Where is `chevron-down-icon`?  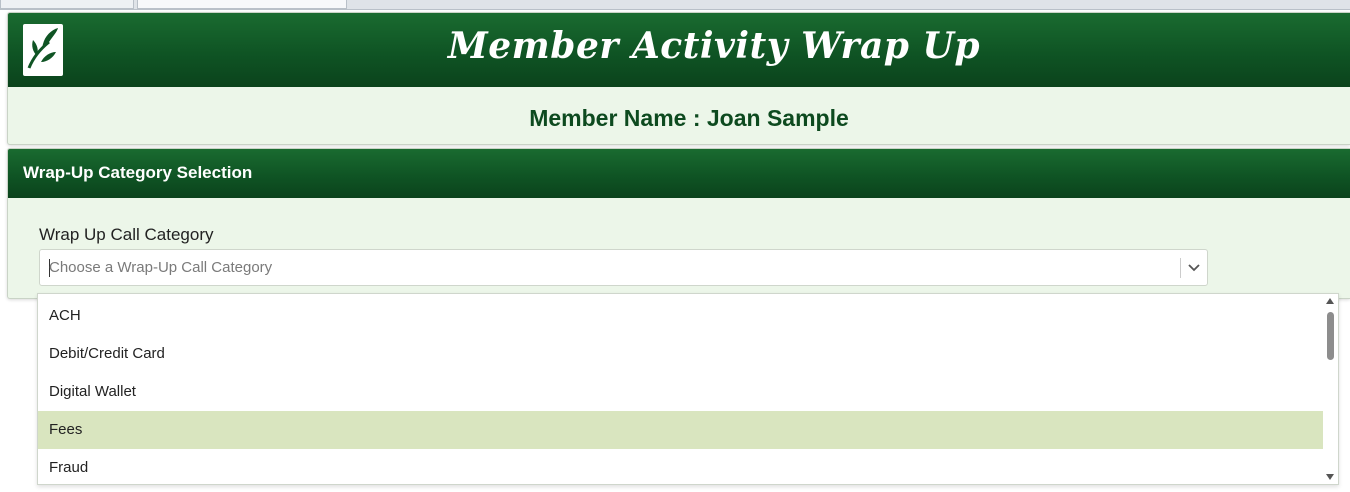
chevron-down-icon is located at coordinates (1194, 268).